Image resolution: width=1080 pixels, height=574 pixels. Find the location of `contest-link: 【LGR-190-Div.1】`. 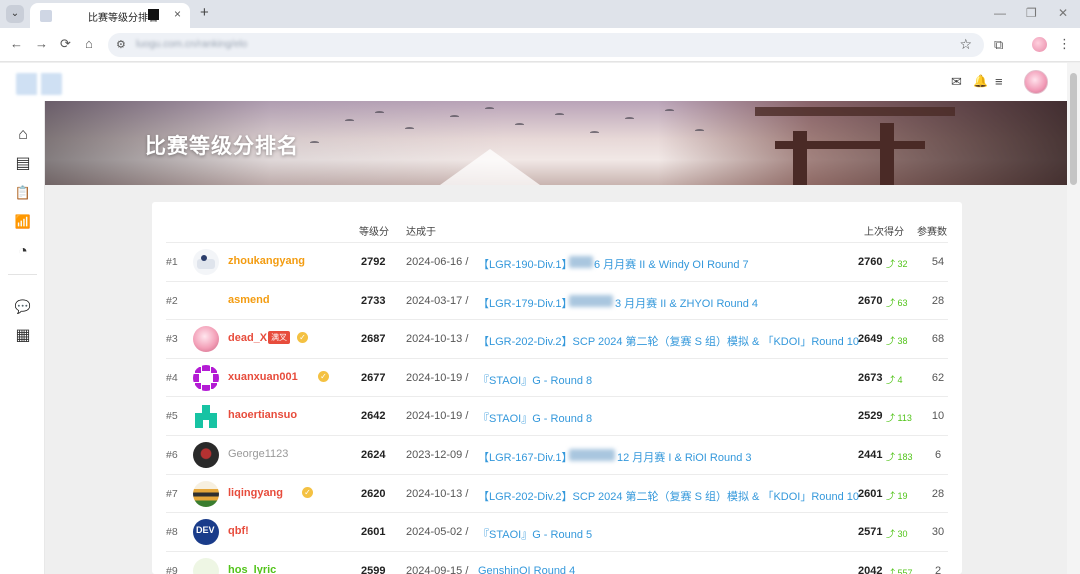

contest-link: 【LGR-190-Div.1】 is located at coordinates (525, 264).